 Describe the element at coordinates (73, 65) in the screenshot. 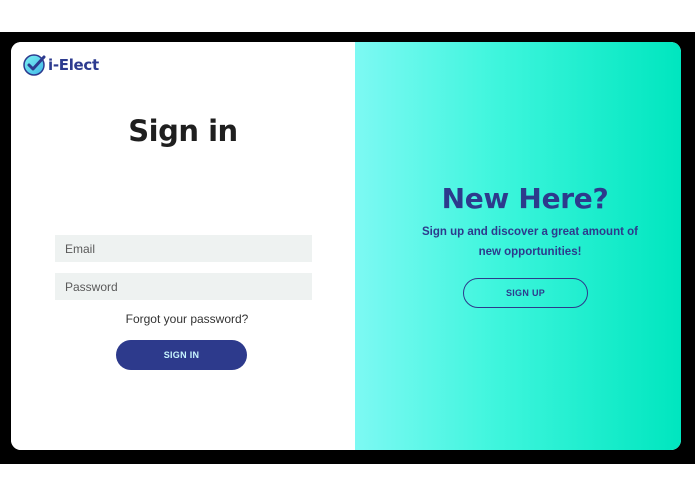

I see `brand-name: i-Elect` at that location.